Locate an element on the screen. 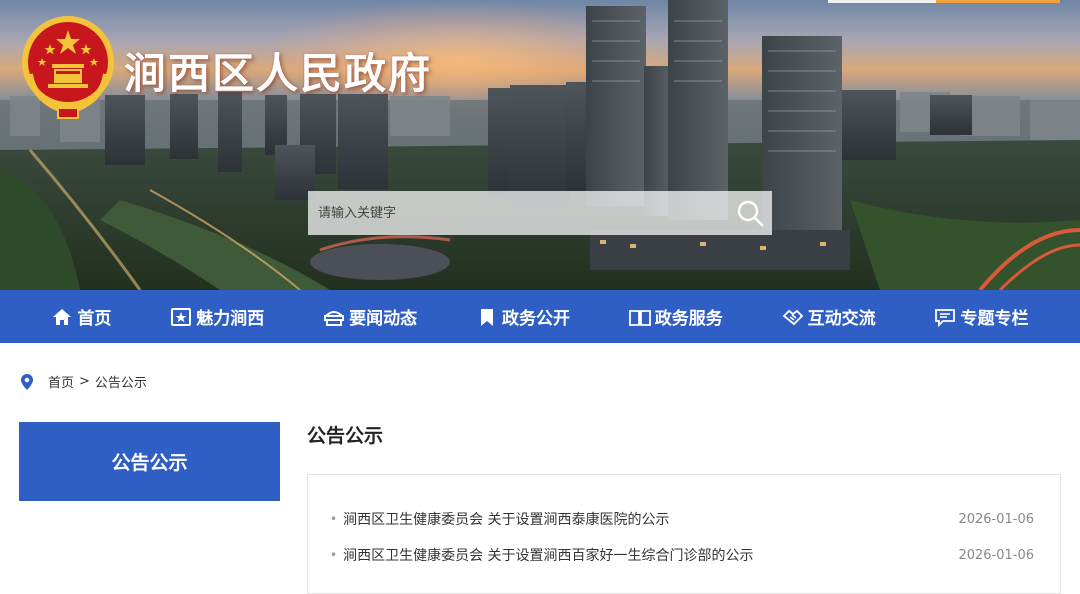 The width and height of the screenshot is (1080, 594). search-bar is located at coordinates (540, 213).